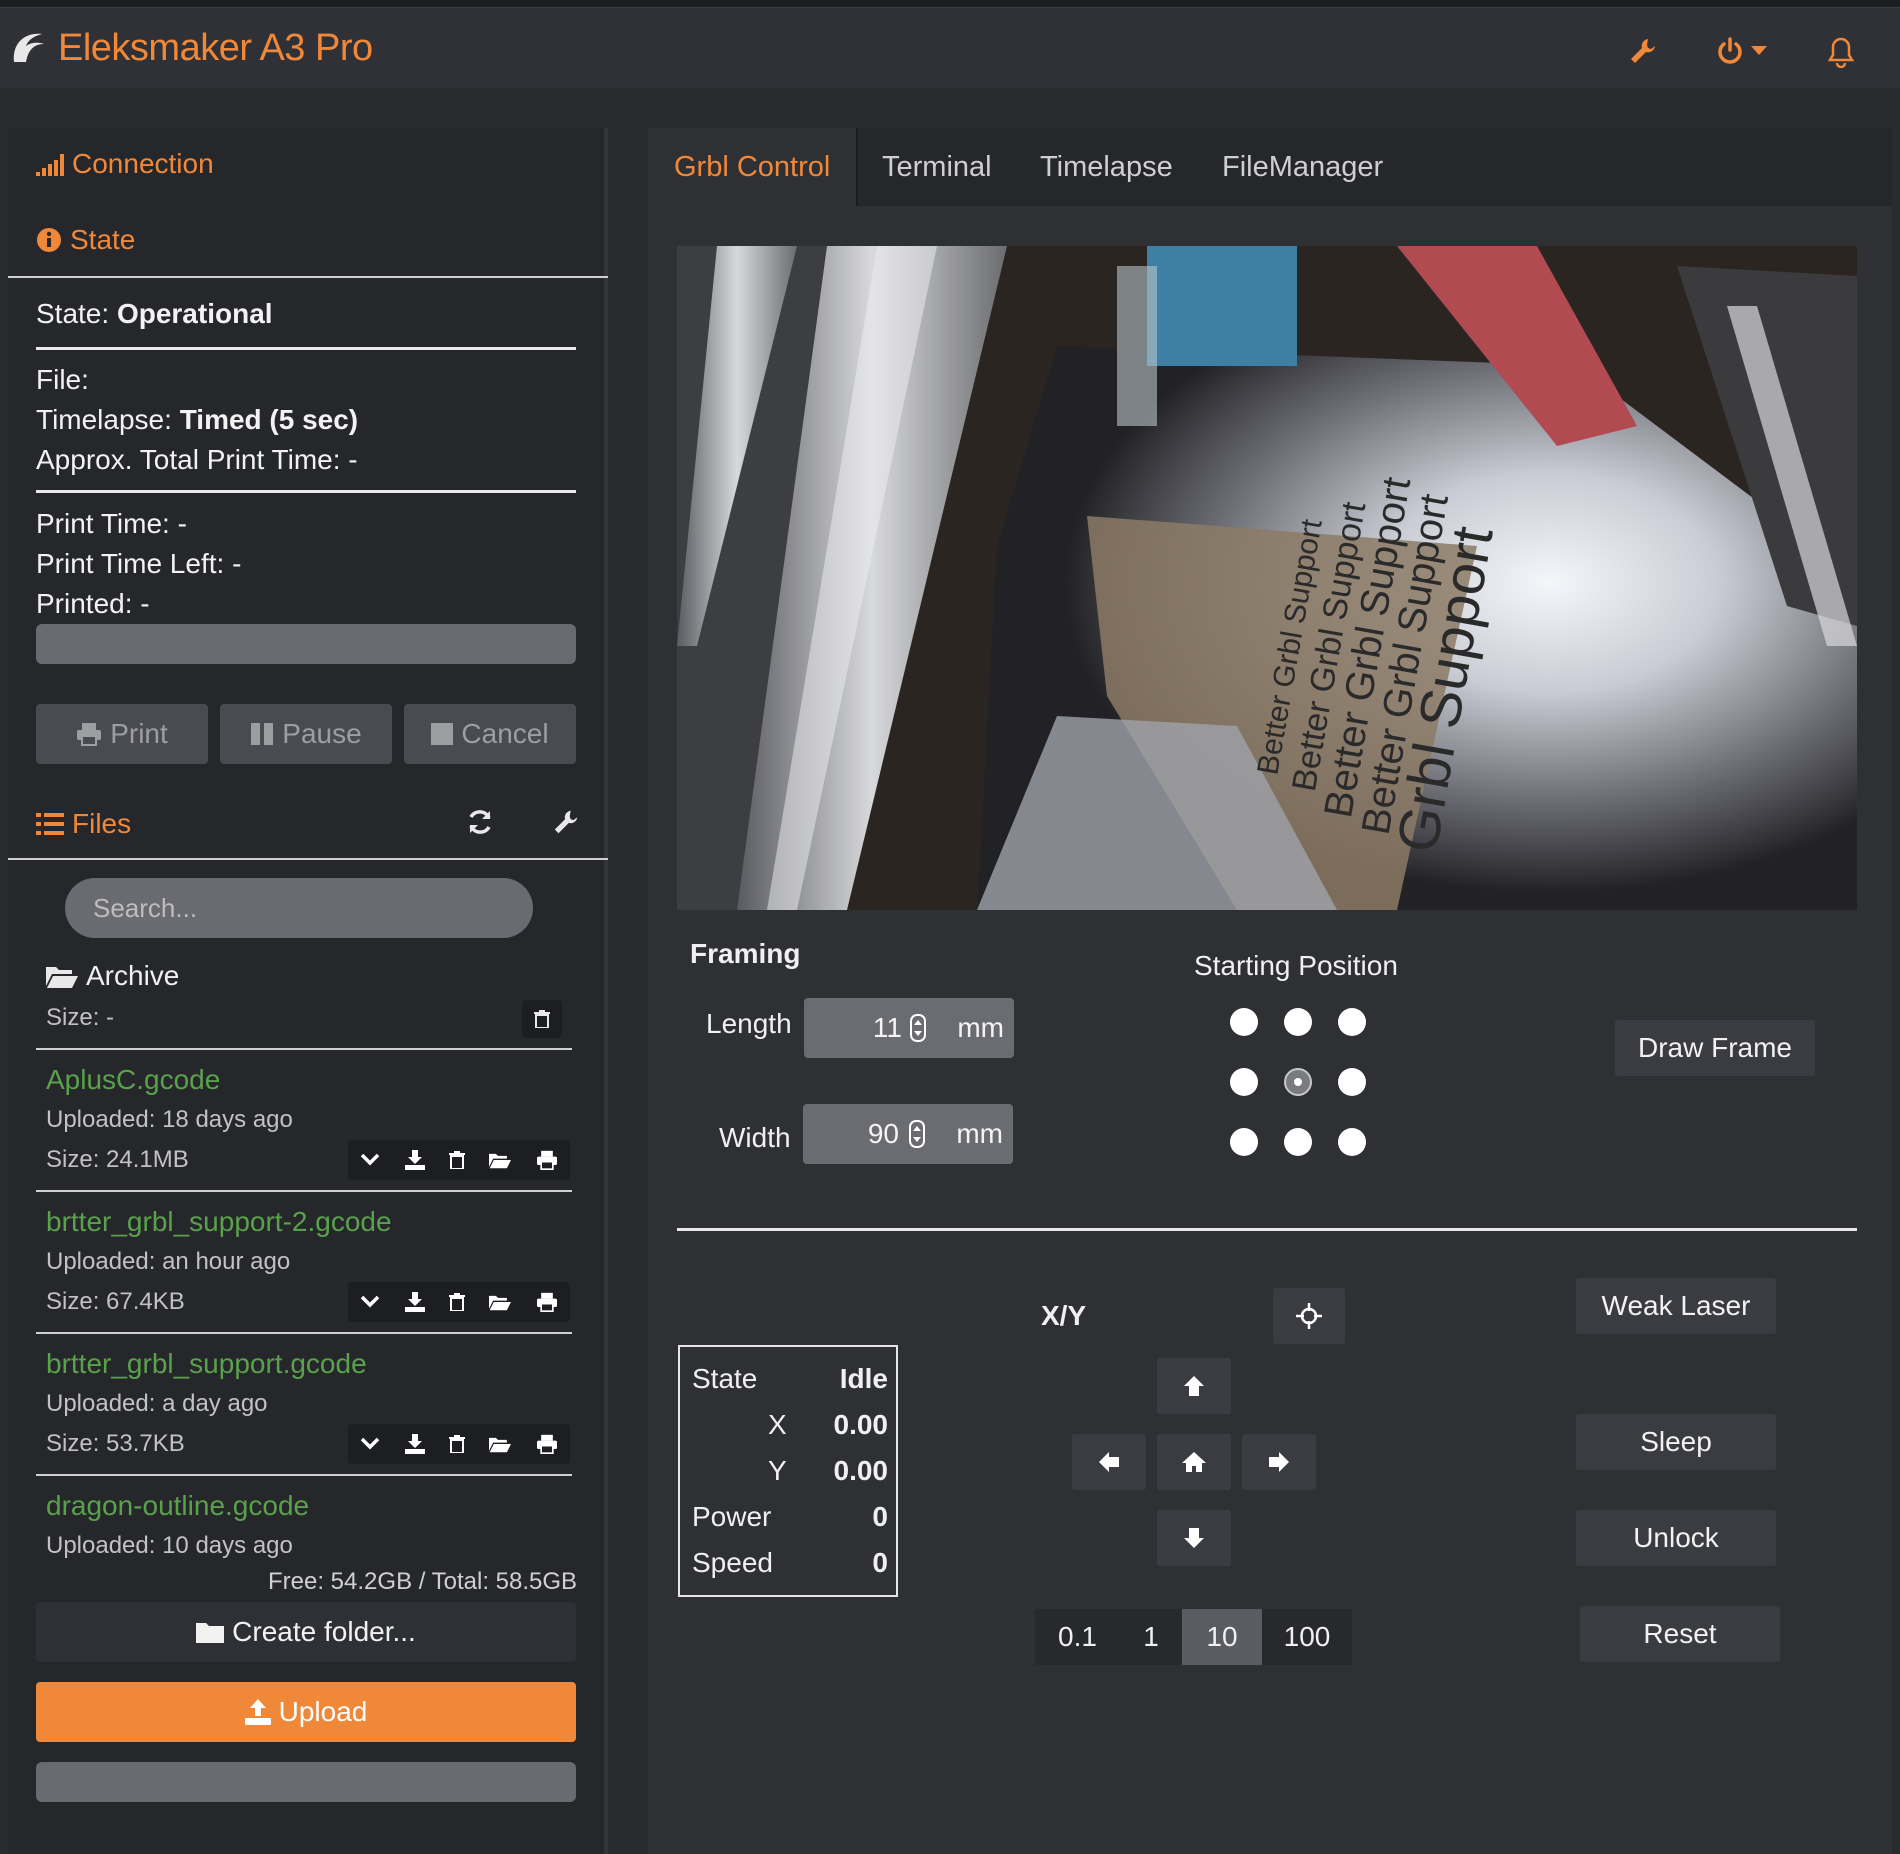 The width and height of the screenshot is (1900, 1854). Describe the element at coordinates (1298, 1142) in the screenshot. I see `start-pos-bottom-center` at that location.